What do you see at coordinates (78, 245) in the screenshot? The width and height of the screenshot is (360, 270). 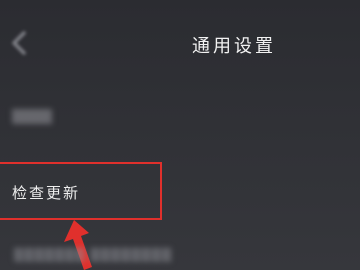 I see `red-arrow-annotation` at bounding box center [78, 245].